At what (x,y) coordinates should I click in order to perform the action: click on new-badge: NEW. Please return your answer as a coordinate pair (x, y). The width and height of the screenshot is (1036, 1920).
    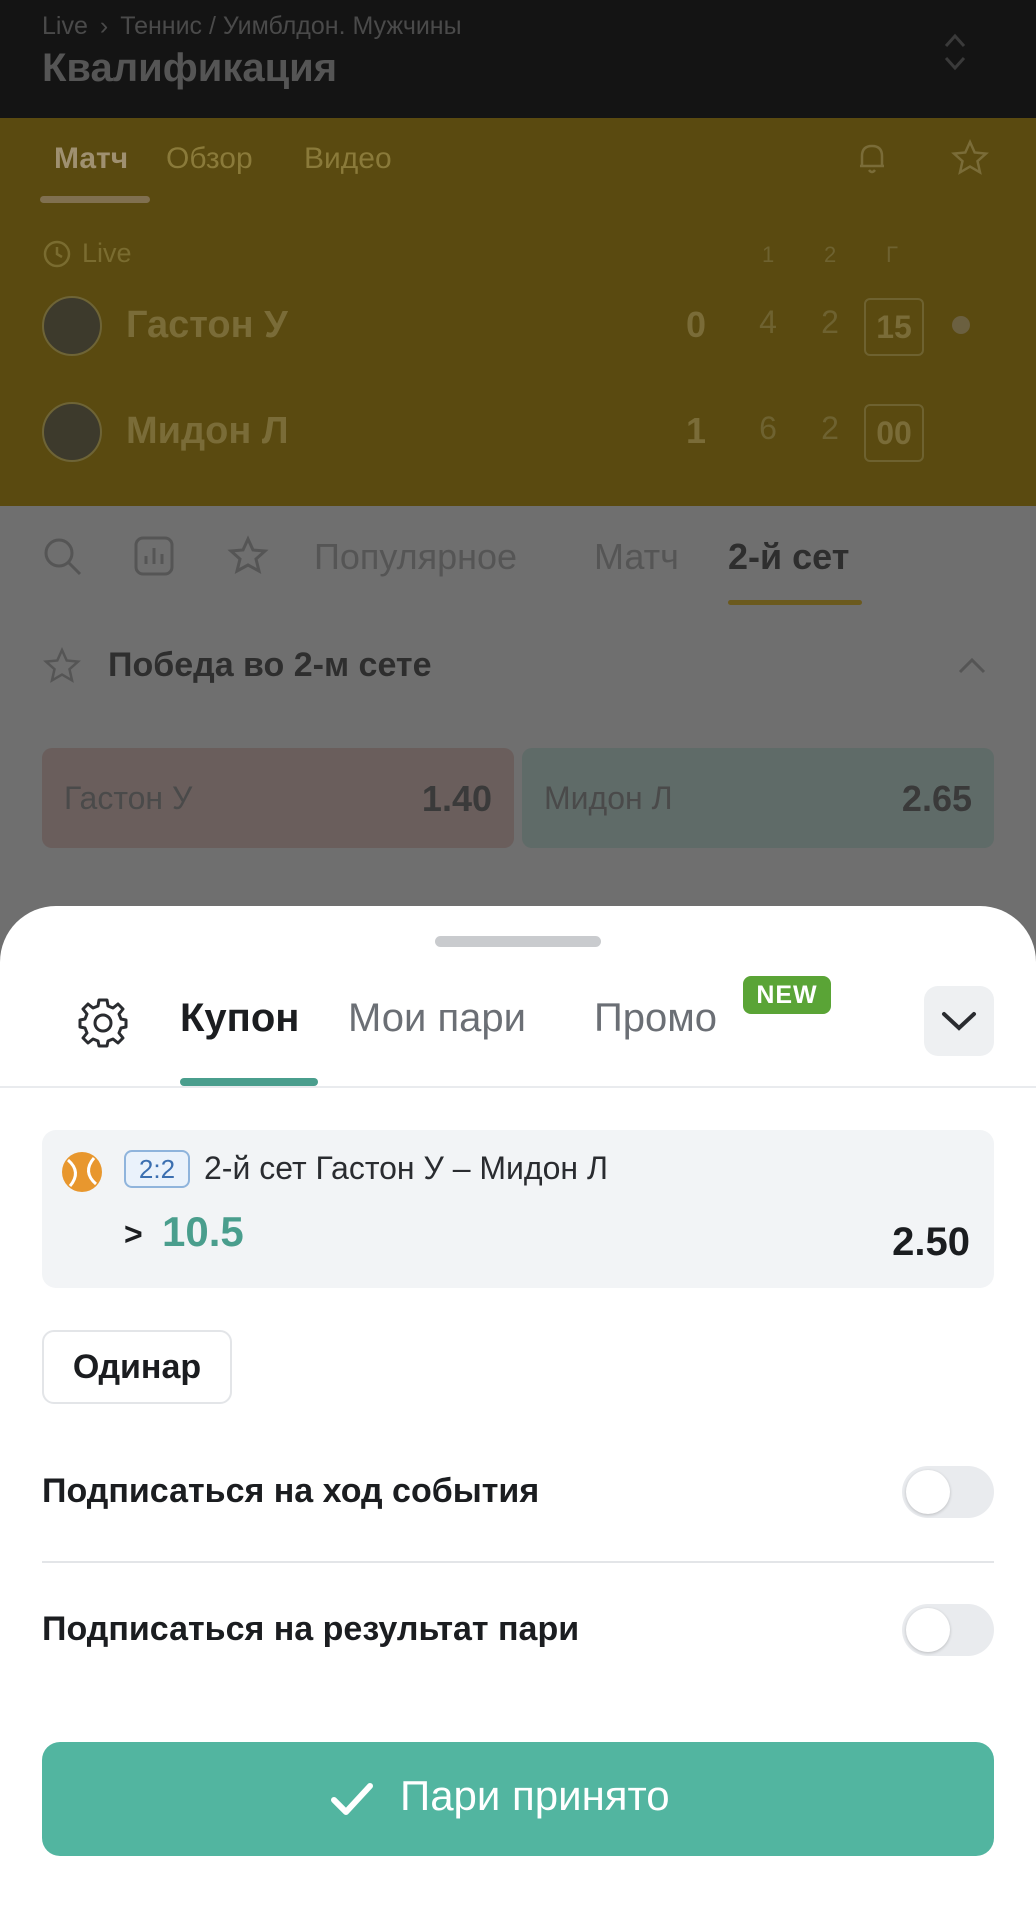
    Looking at the image, I should click on (787, 995).